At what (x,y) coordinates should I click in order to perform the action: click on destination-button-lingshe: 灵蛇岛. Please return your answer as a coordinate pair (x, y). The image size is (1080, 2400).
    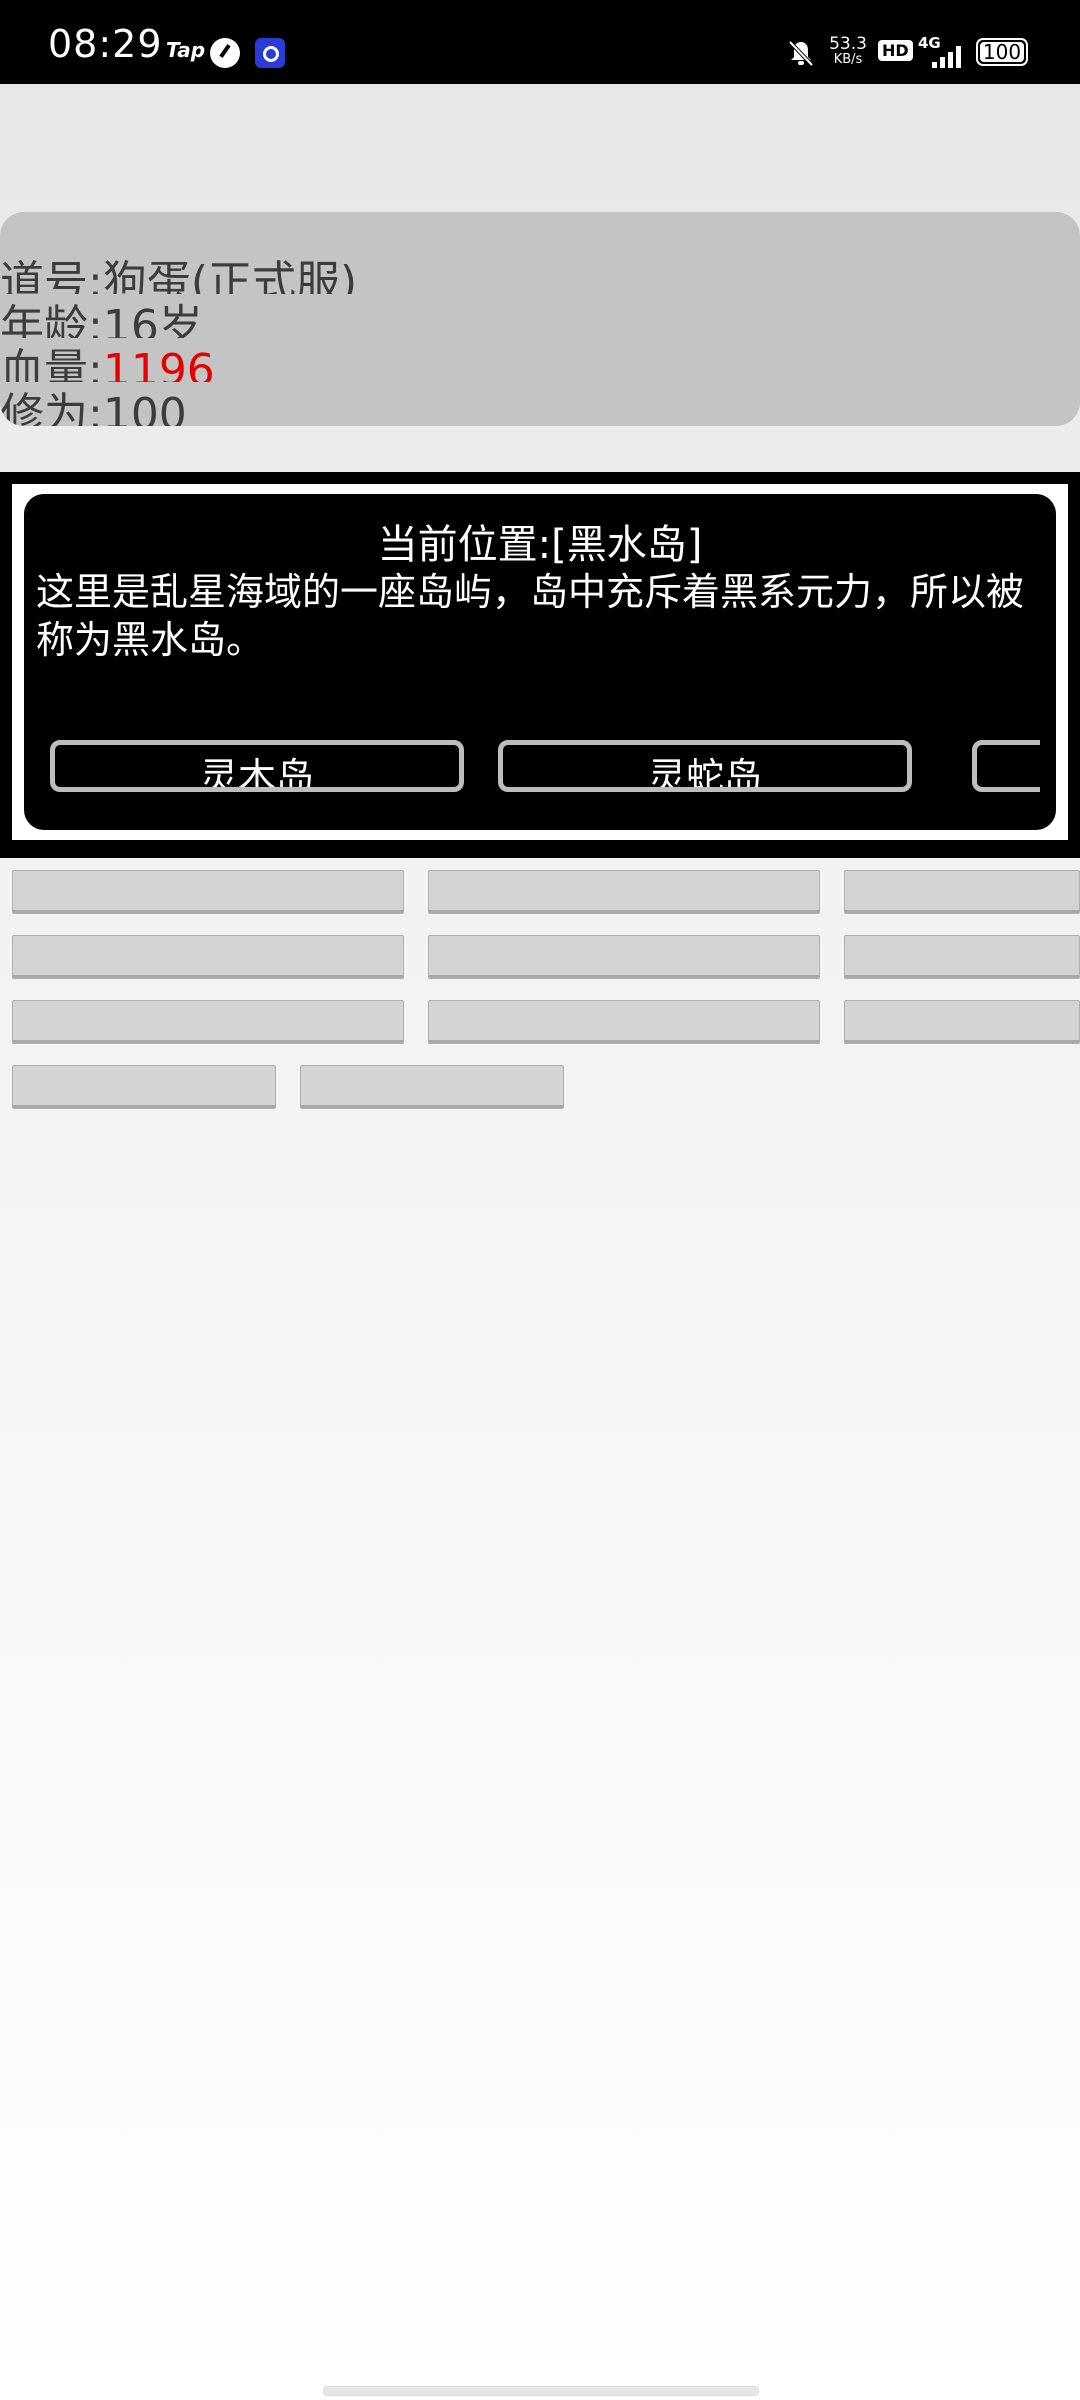
    Looking at the image, I should click on (705, 766).